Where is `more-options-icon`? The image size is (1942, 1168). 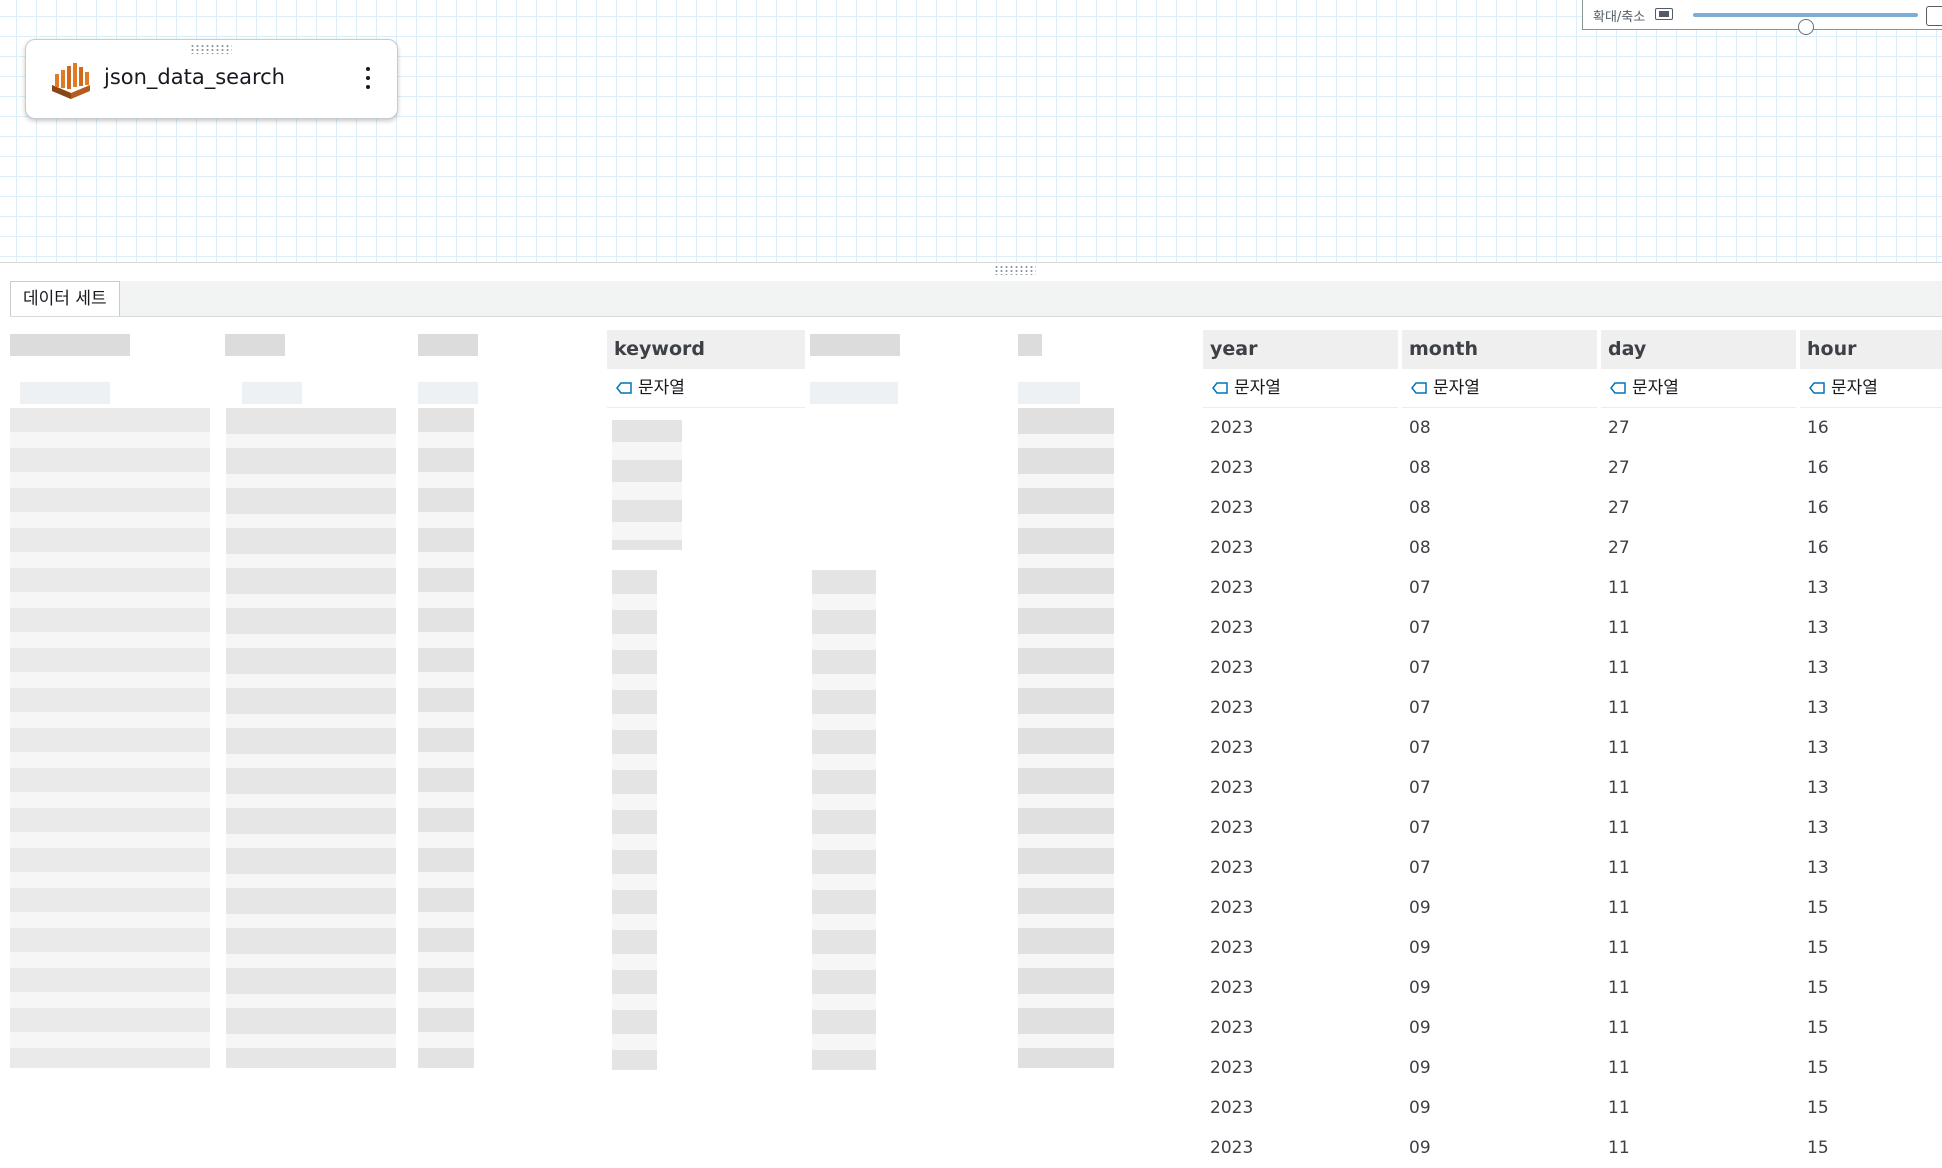
more-options-icon is located at coordinates (368, 78).